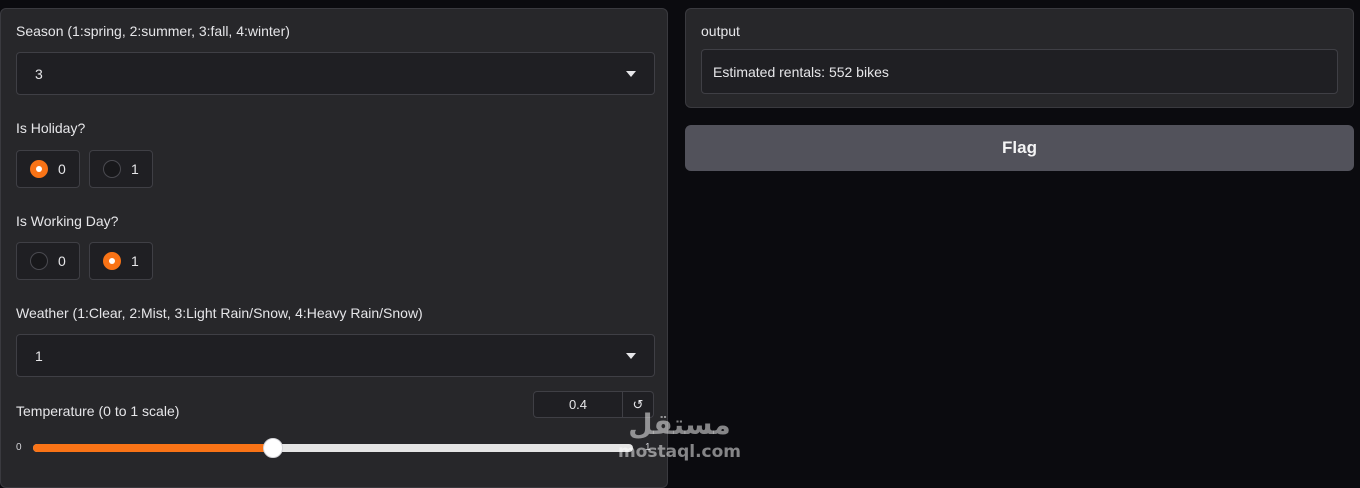 The image size is (1360, 488). I want to click on holiday-option-0-label: 0, so click(62, 169).